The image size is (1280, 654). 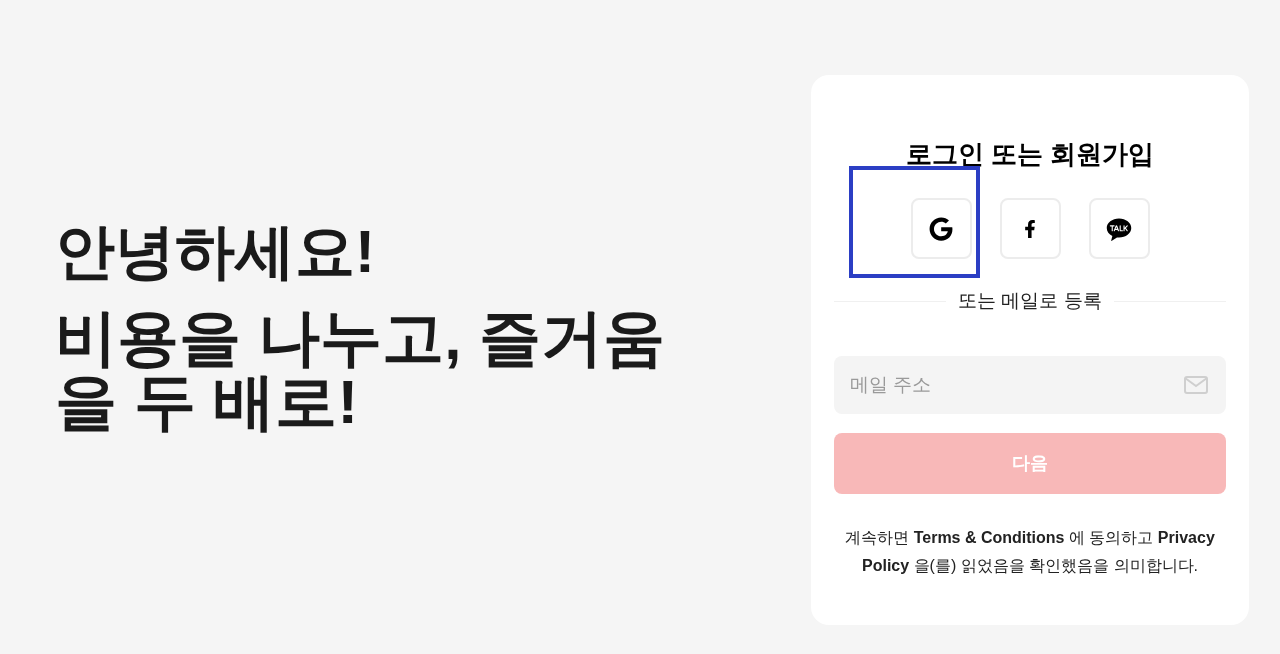 What do you see at coordinates (1030, 384) in the screenshot?
I see `email-field: 메일 주소` at bounding box center [1030, 384].